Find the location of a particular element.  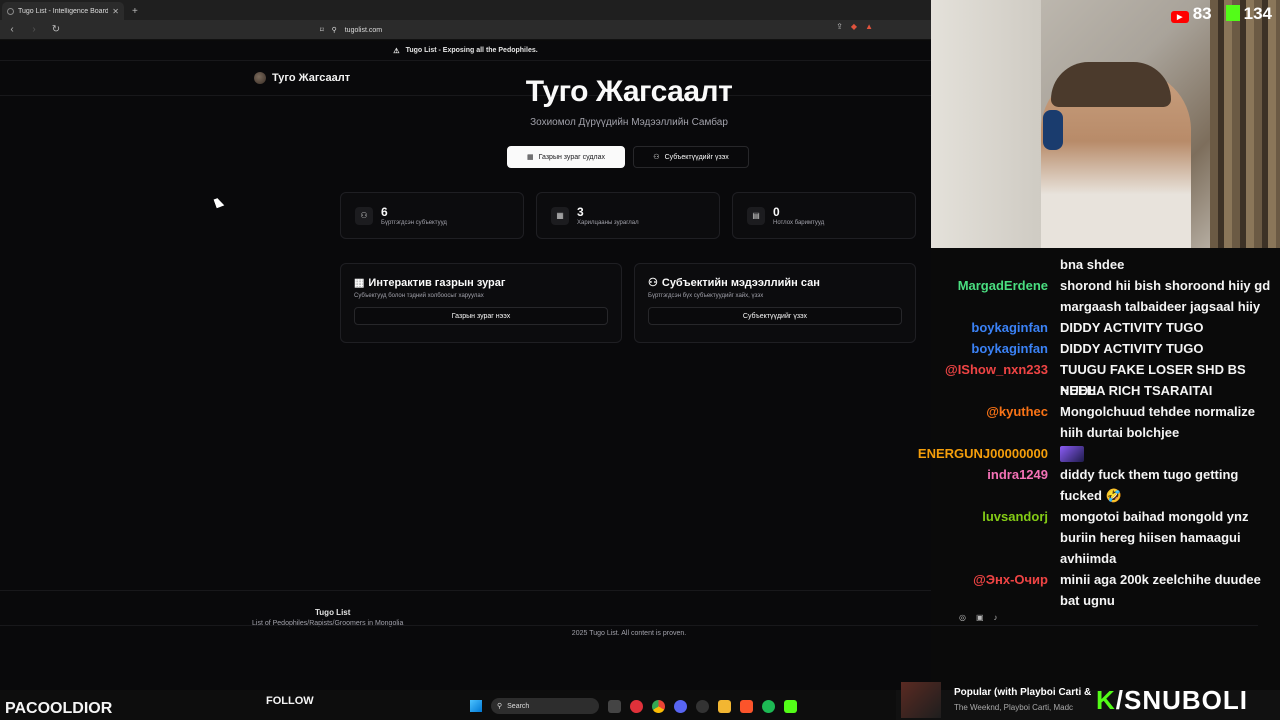

brave-icon is located at coordinates (746, 706).